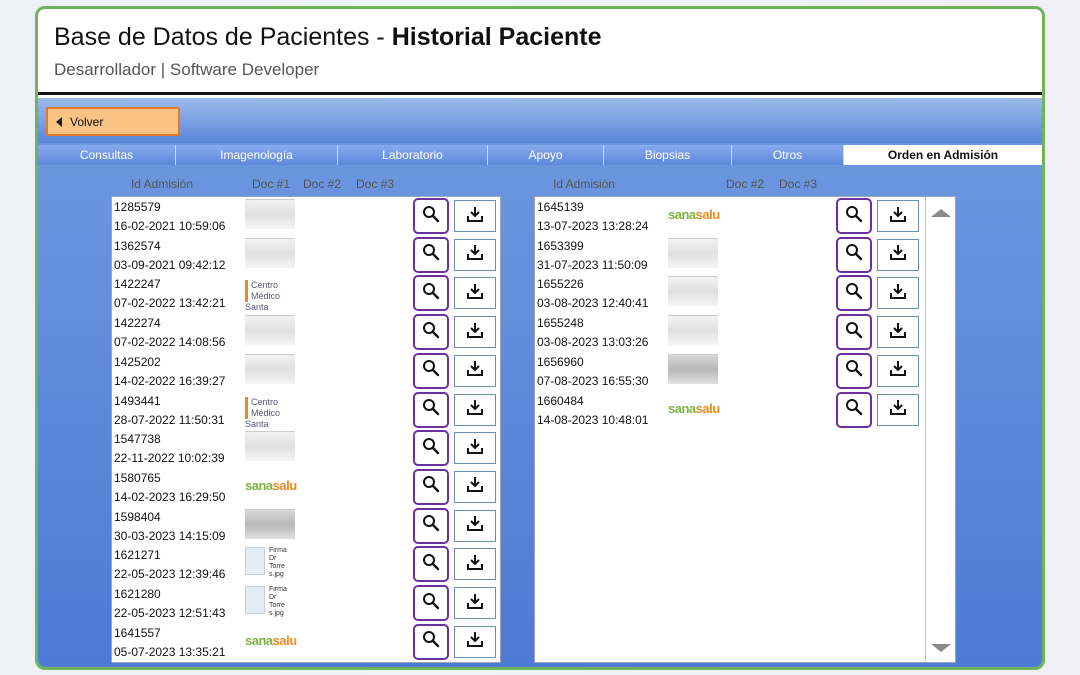 The height and width of the screenshot is (675, 1080). What do you see at coordinates (593, 303) in the screenshot?
I see `admission-date: 03-08-2023 12:40:41` at bounding box center [593, 303].